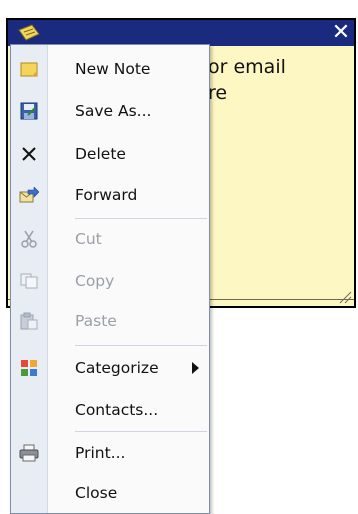 Image resolution: width=358 pixels, height=514 pixels. I want to click on submenu-arrow-icon, so click(195, 368).